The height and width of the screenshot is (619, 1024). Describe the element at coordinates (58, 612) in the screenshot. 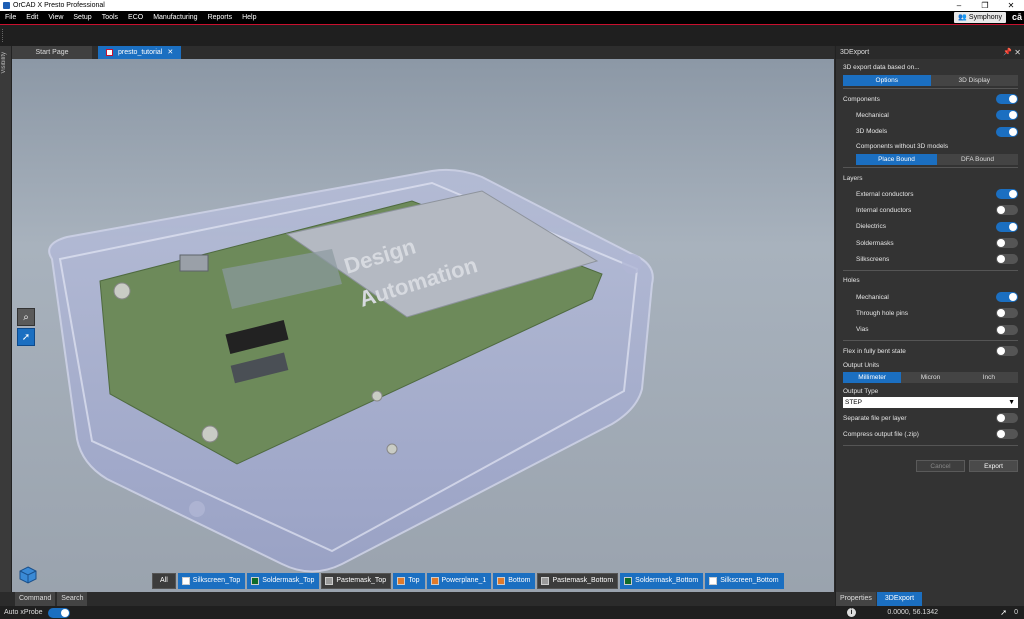

I see `auto-xprobe-toggle` at that location.